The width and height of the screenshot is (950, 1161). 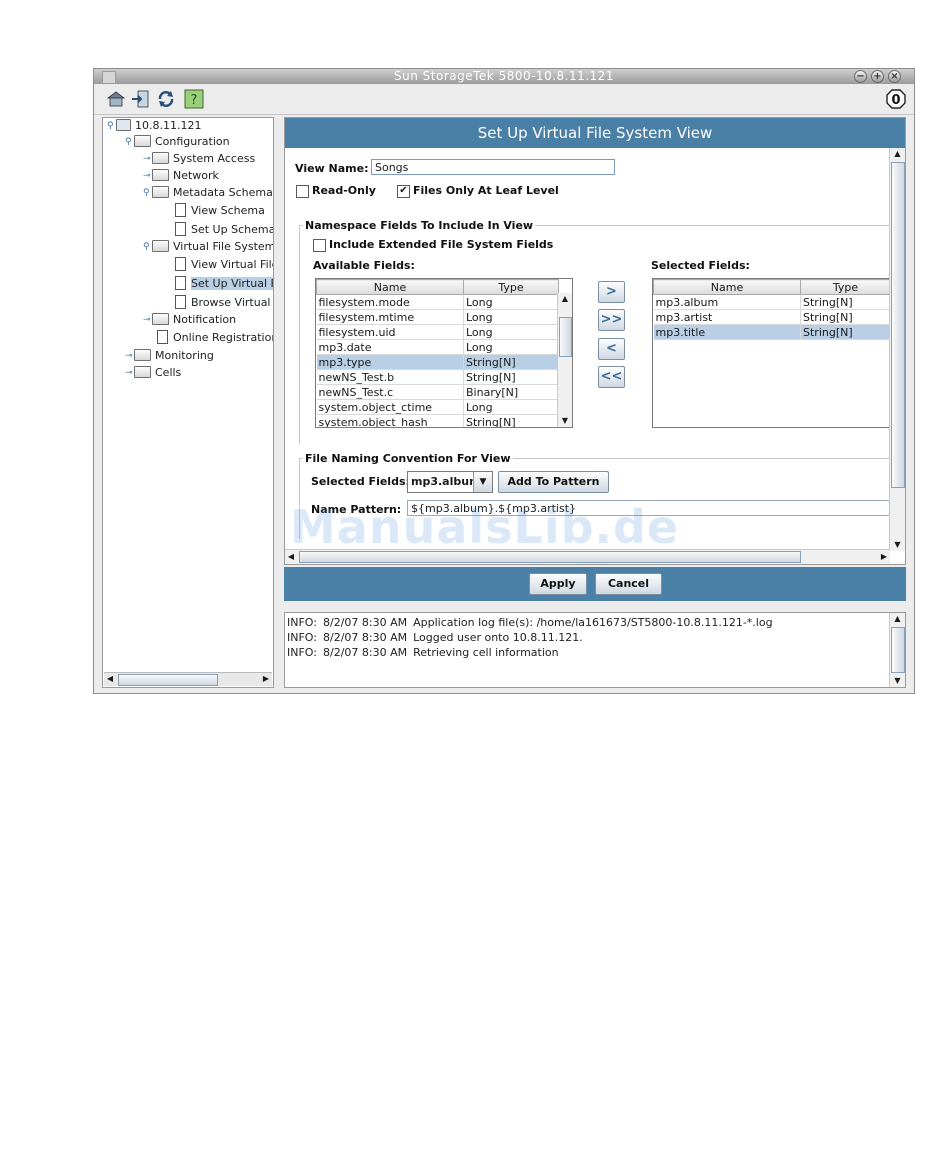 What do you see at coordinates (110, 679) in the screenshot?
I see `scroll-left-icon: ◀` at bounding box center [110, 679].